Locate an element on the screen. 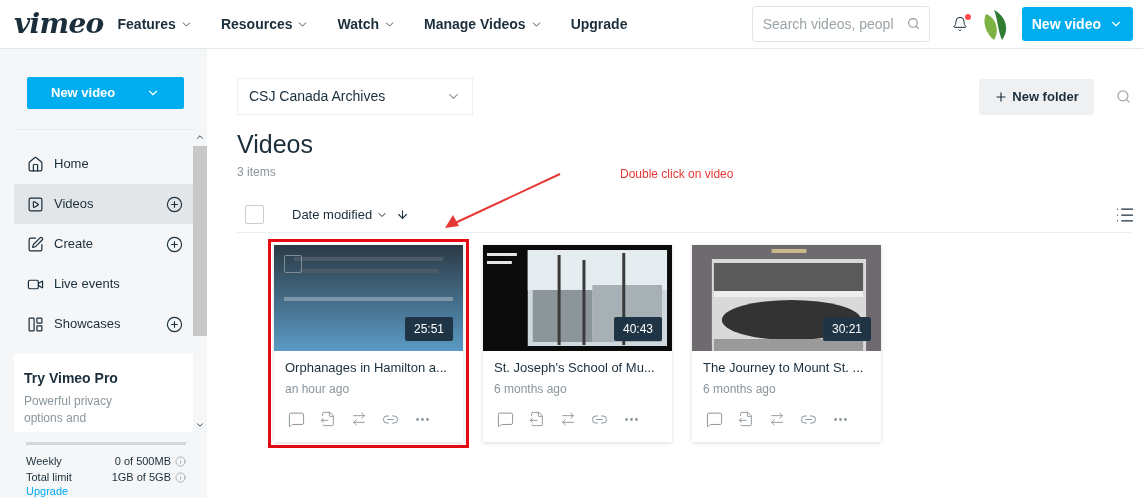 Image resolution: width=1143 pixels, height=498 pixels. sort-direction-icon is located at coordinates (403, 214).